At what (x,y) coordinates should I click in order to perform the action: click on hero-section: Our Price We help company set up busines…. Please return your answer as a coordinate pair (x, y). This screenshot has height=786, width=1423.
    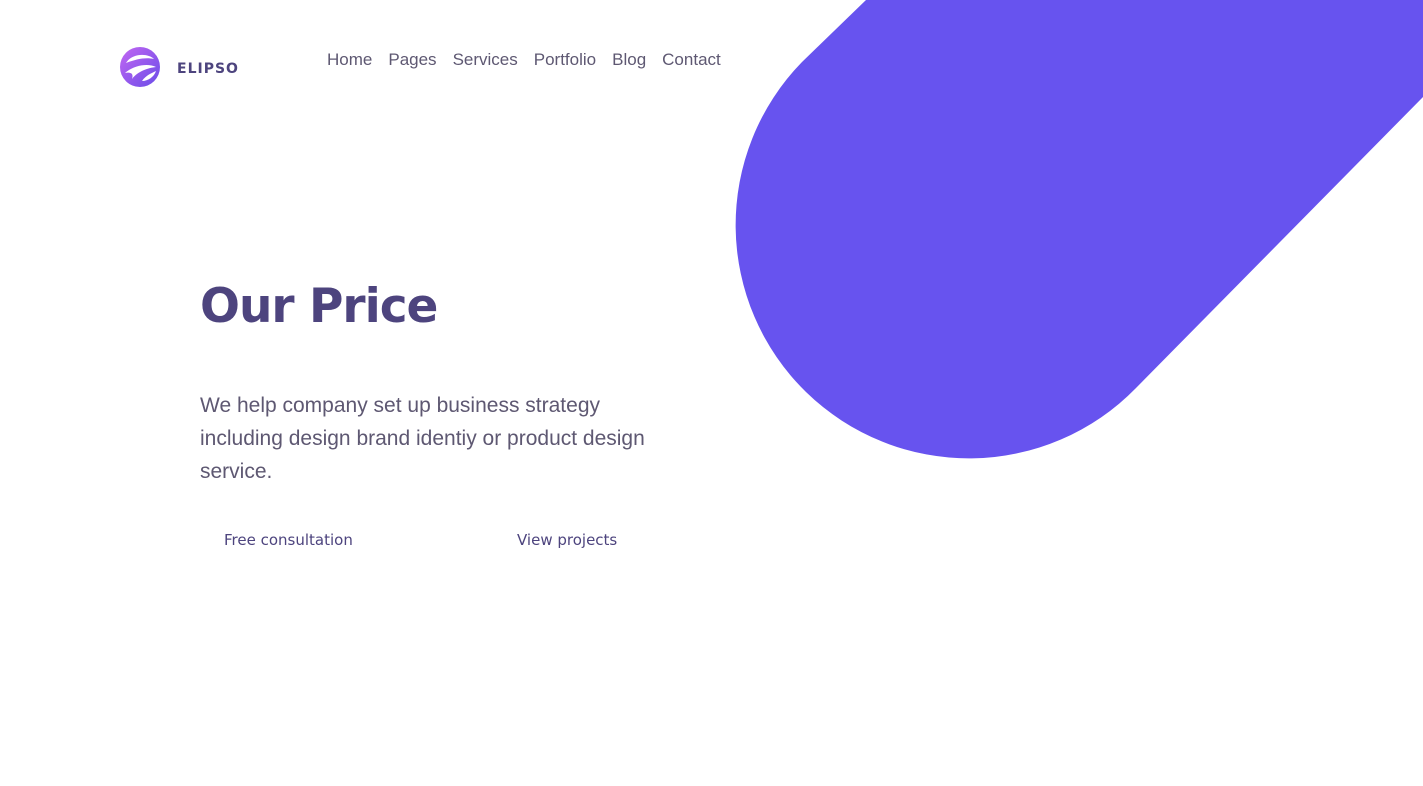
    Looking at the image, I should click on (435, 381).